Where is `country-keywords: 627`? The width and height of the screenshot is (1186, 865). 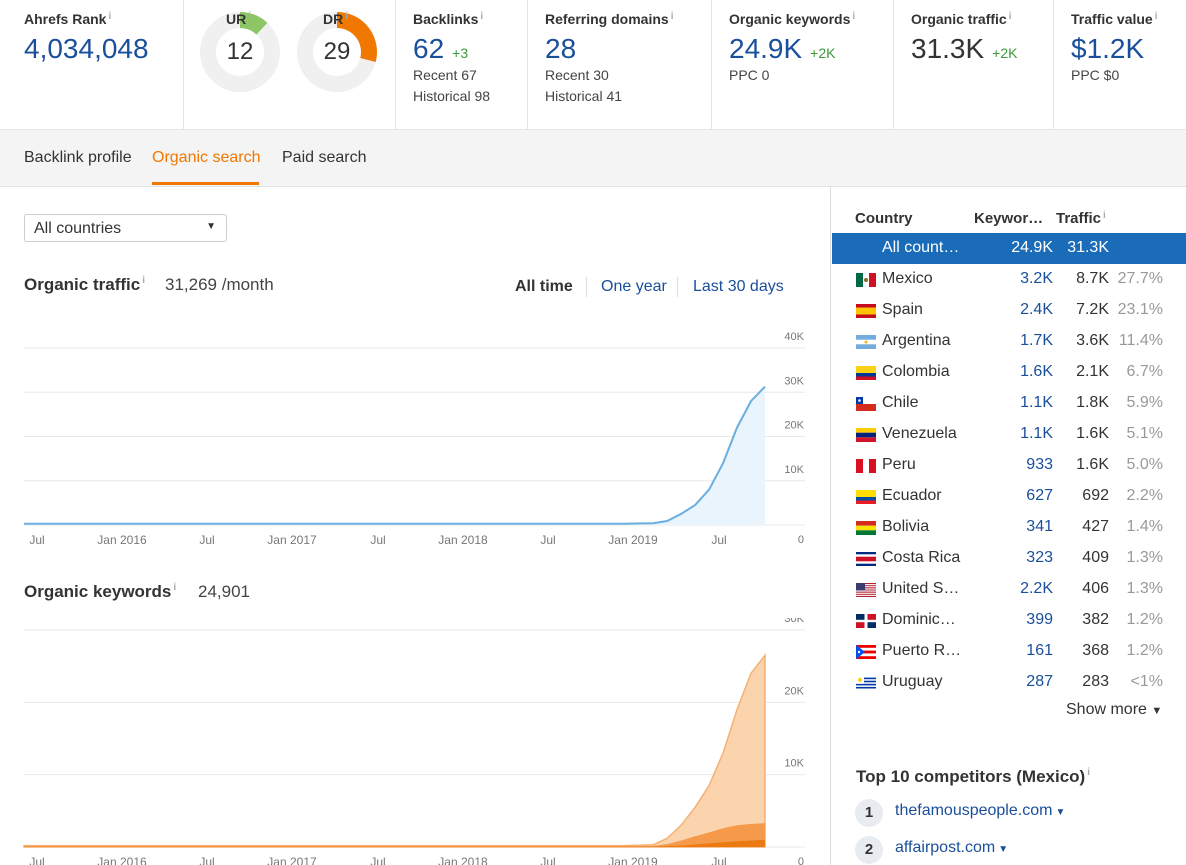
country-keywords: 627 is located at coordinates (1039, 496).